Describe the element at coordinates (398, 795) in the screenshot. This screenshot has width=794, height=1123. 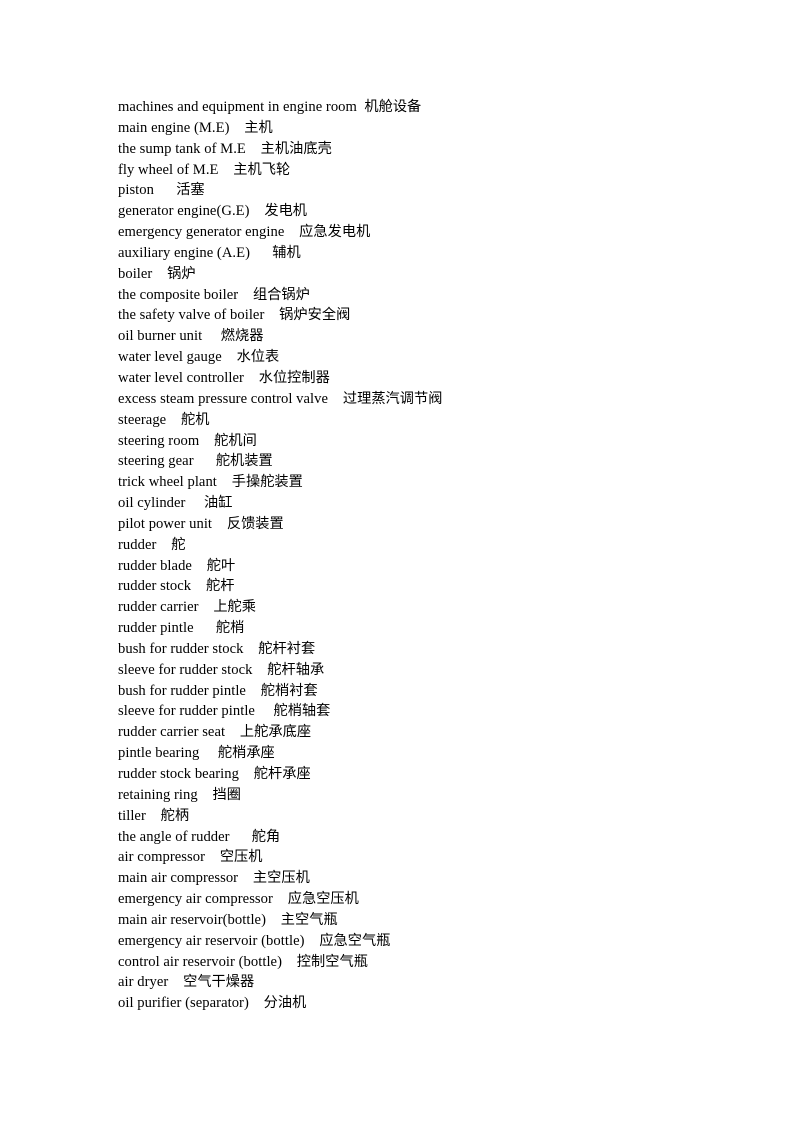
I see `vocab-entry: retaining ring 挡圈` at that location.